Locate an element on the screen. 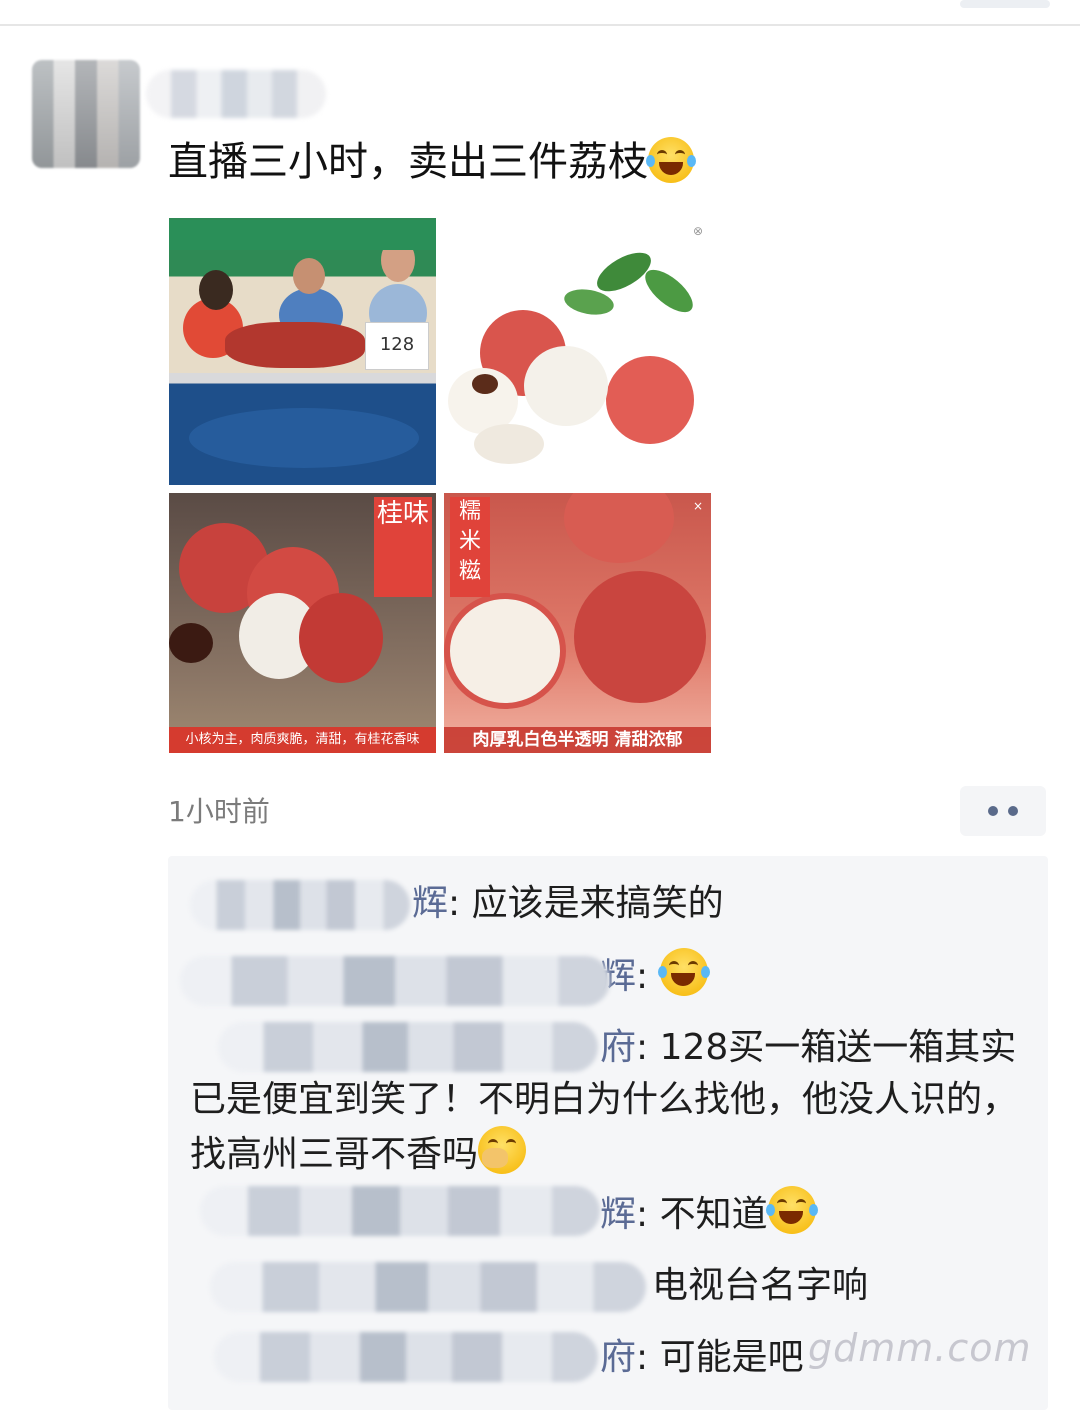  variety-label: 糯米糍 is located at coordinates (470, 547).